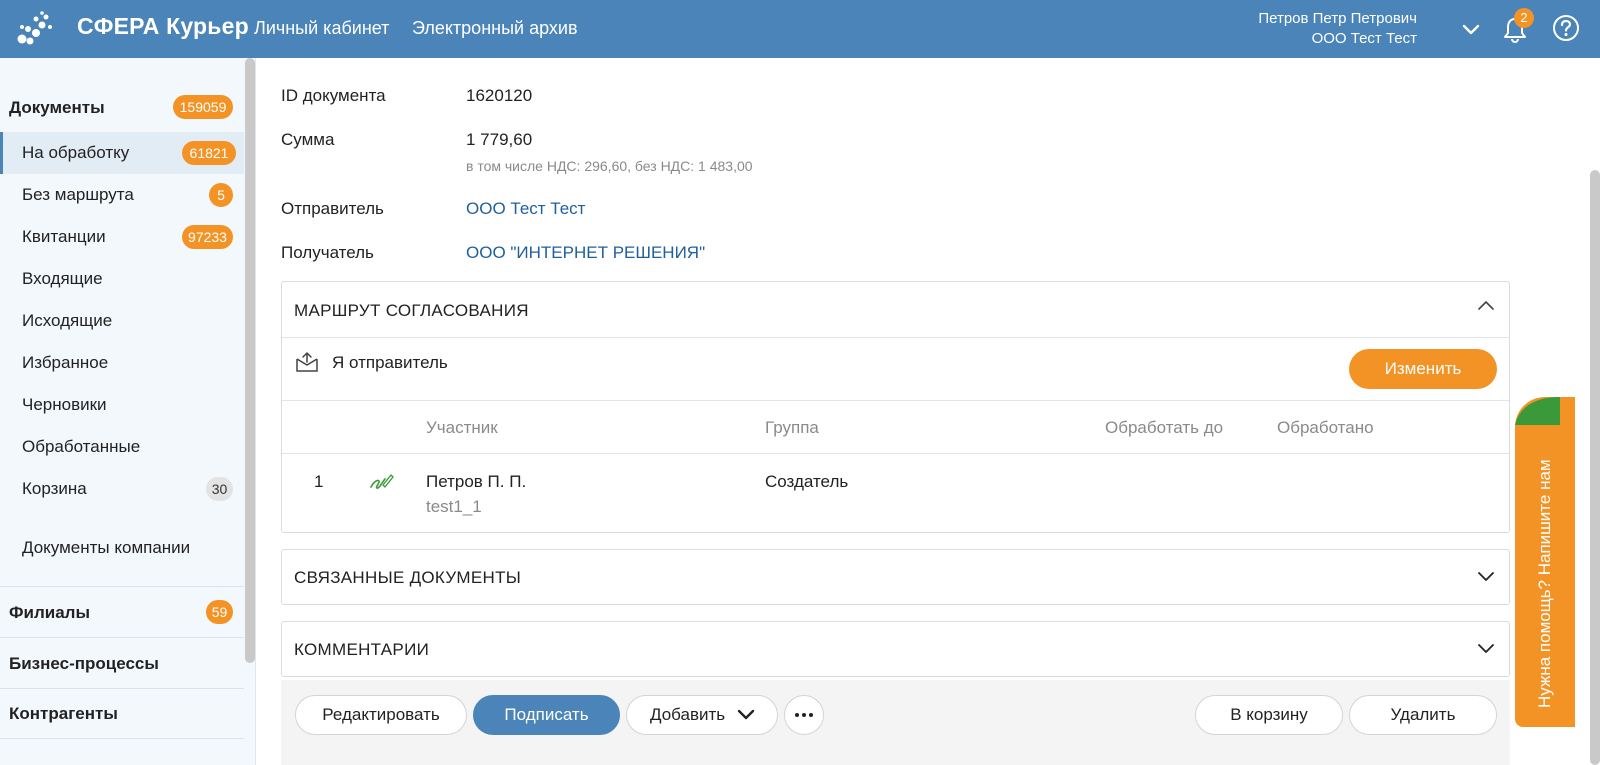  What do you see at coordinates (1486, 306) in the screenshot?
I see `chevron-up-icon` at bounding box center [1486, 306].